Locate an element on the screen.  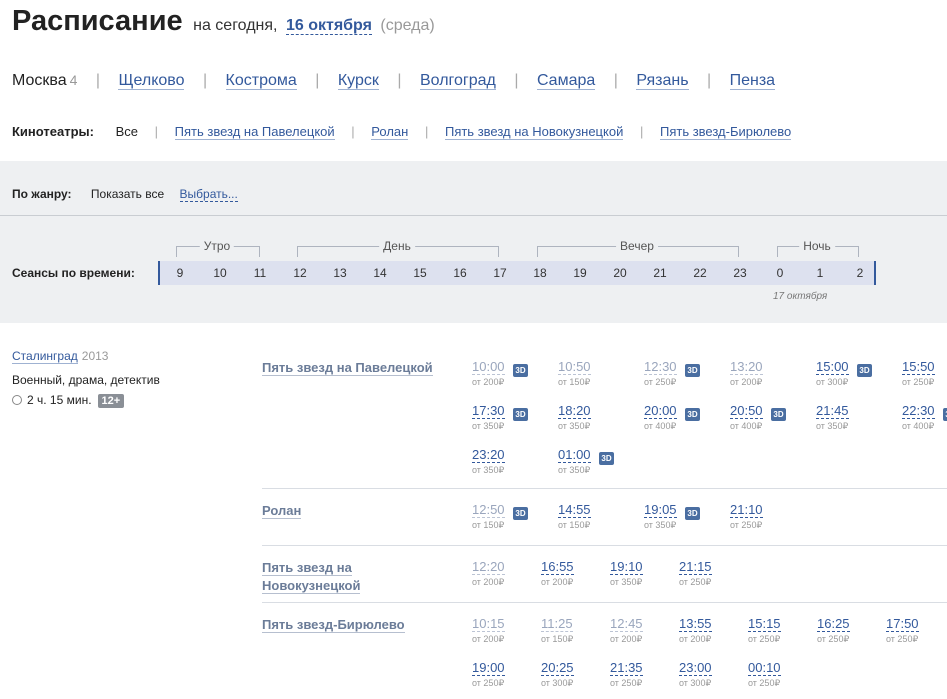
session-slot: 14:55 от 150₽ is located at coordinates (588, 516).